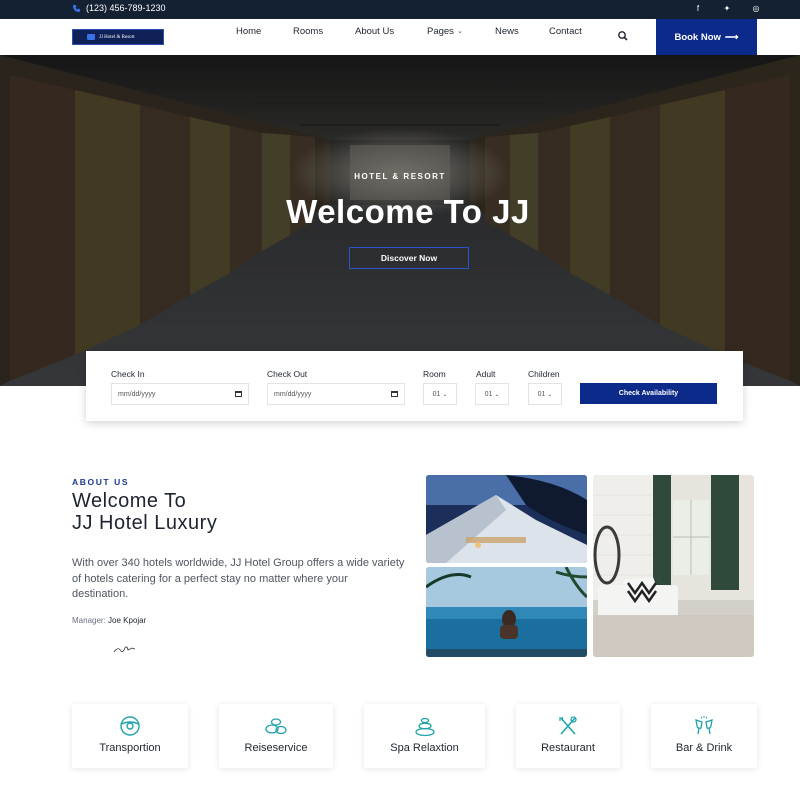 The height and width of the screenshot is (800, 800). I want to click on about-title: Welcome To JJ Hotel Luxury, so click(144, 512).